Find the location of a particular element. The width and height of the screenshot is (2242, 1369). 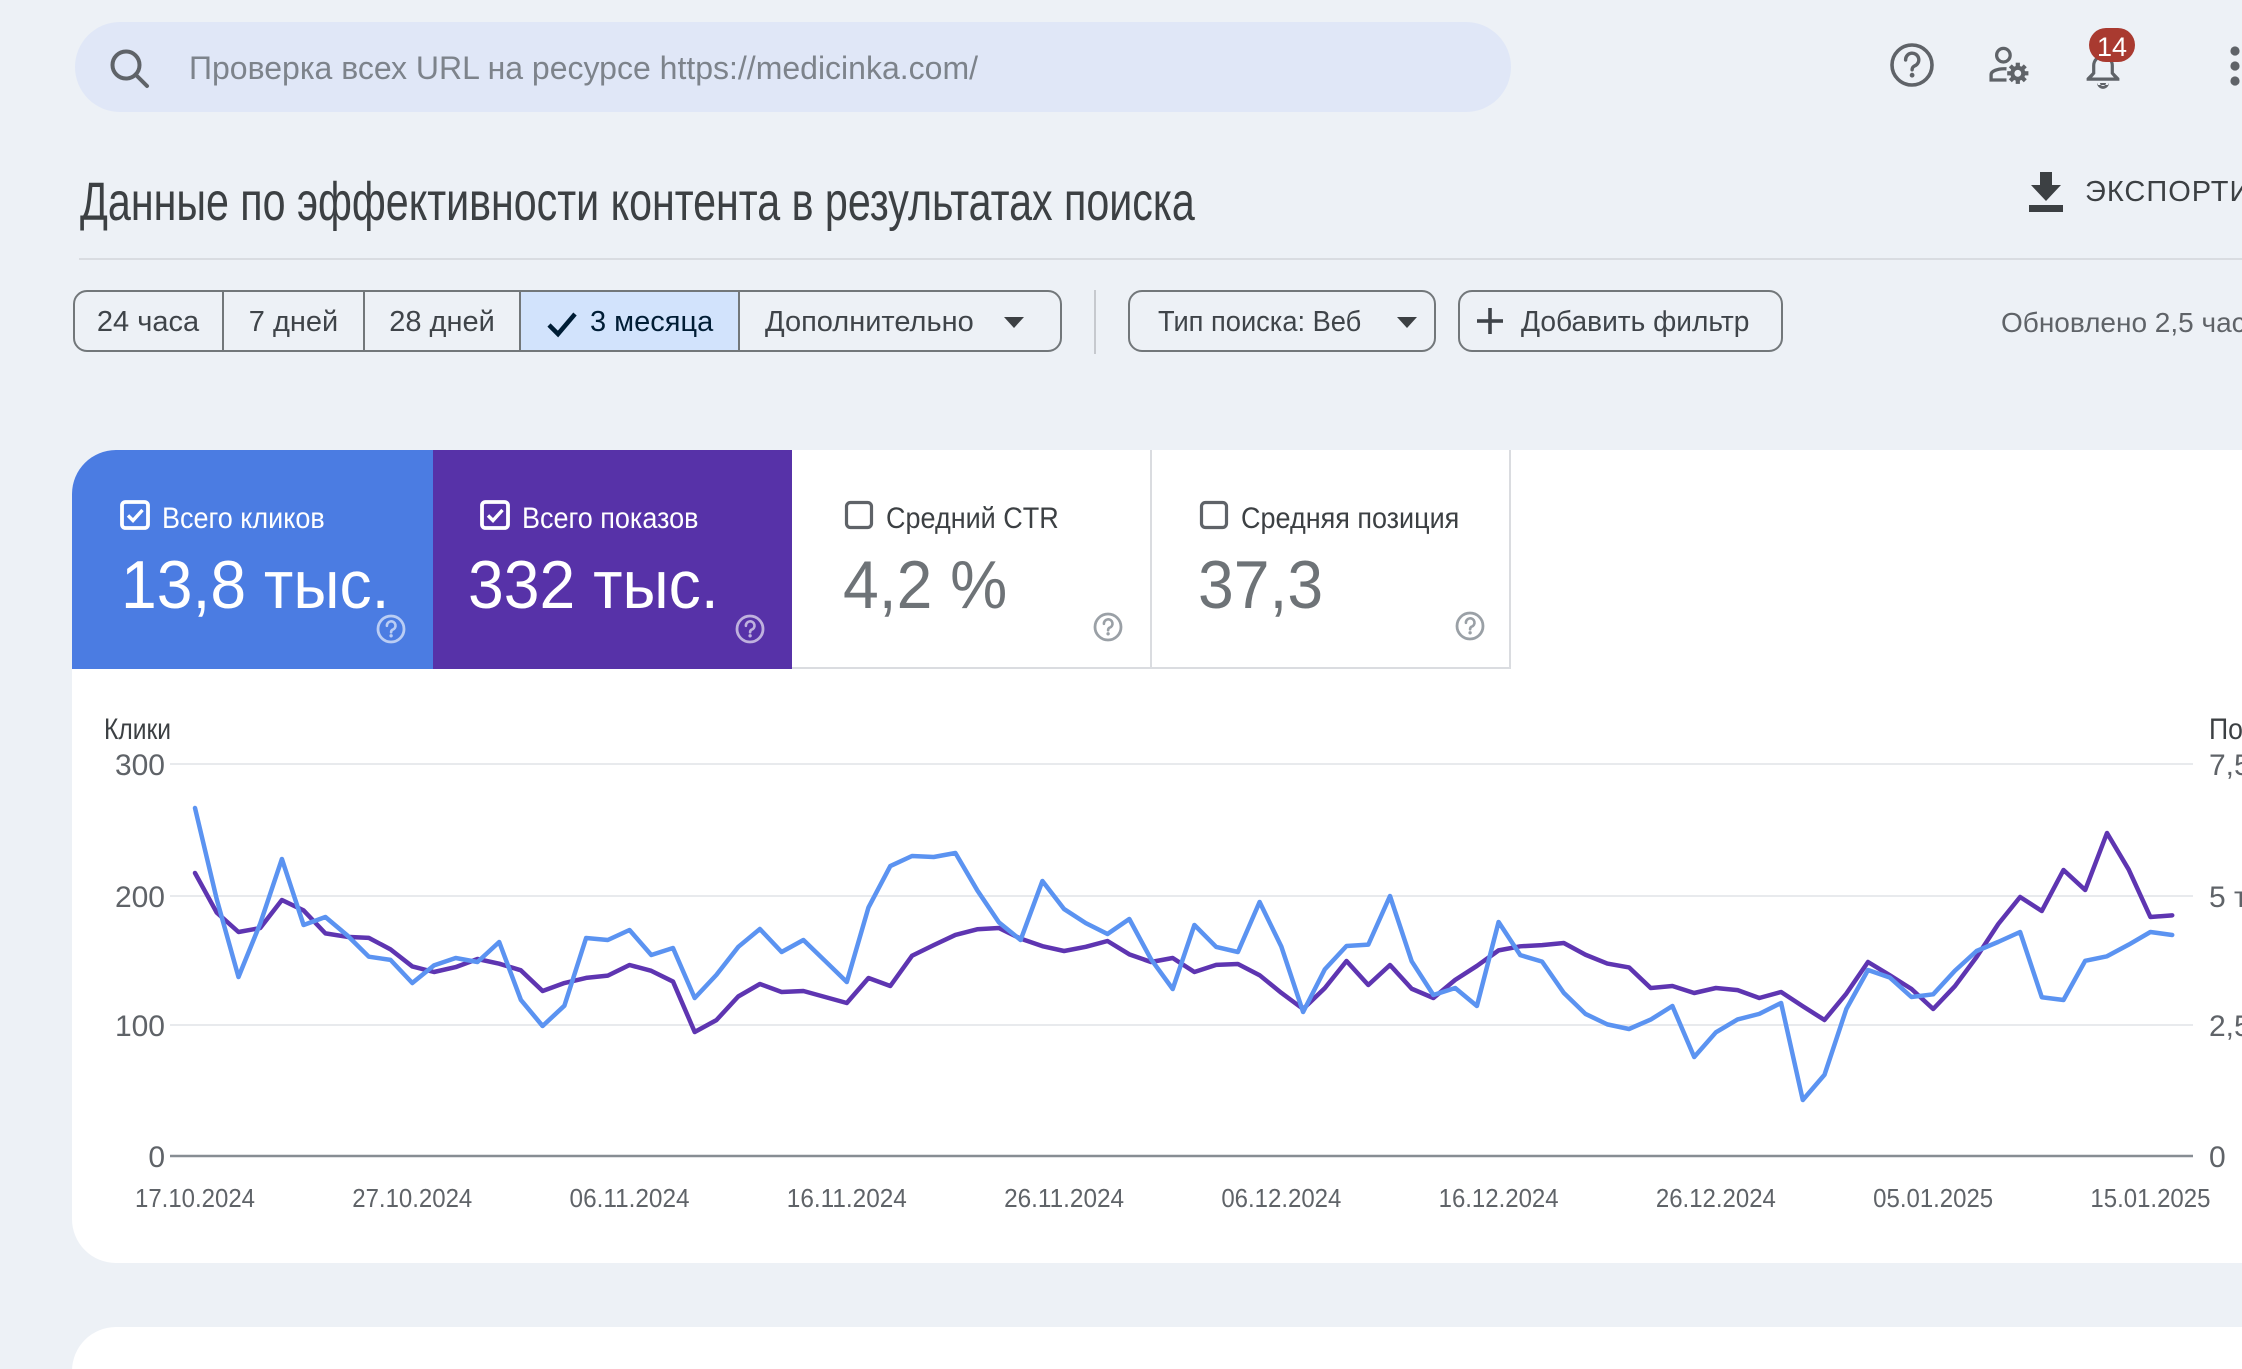

svg-text: 06.12.2024 is located at coordinates (1281, 1198).